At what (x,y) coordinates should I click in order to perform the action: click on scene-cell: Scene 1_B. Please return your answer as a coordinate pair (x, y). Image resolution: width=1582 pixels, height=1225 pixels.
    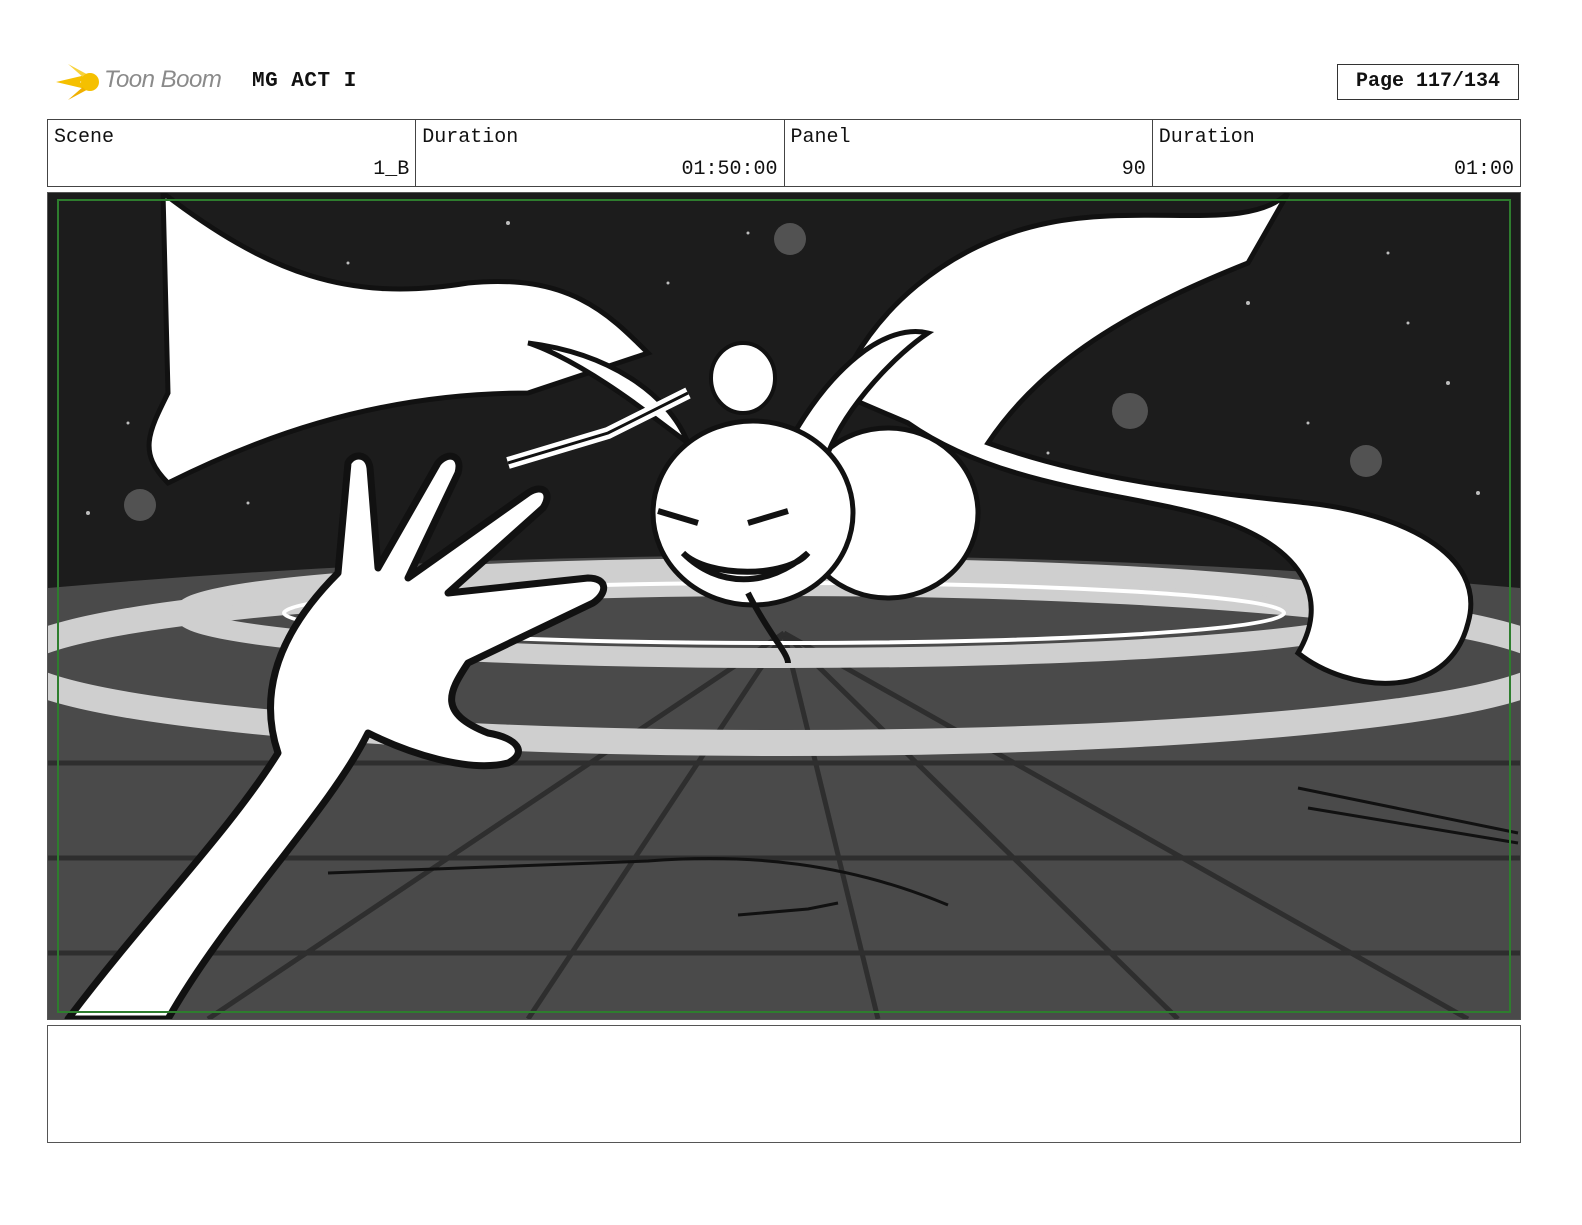
    Looking at the image, I should click on (232, 153).